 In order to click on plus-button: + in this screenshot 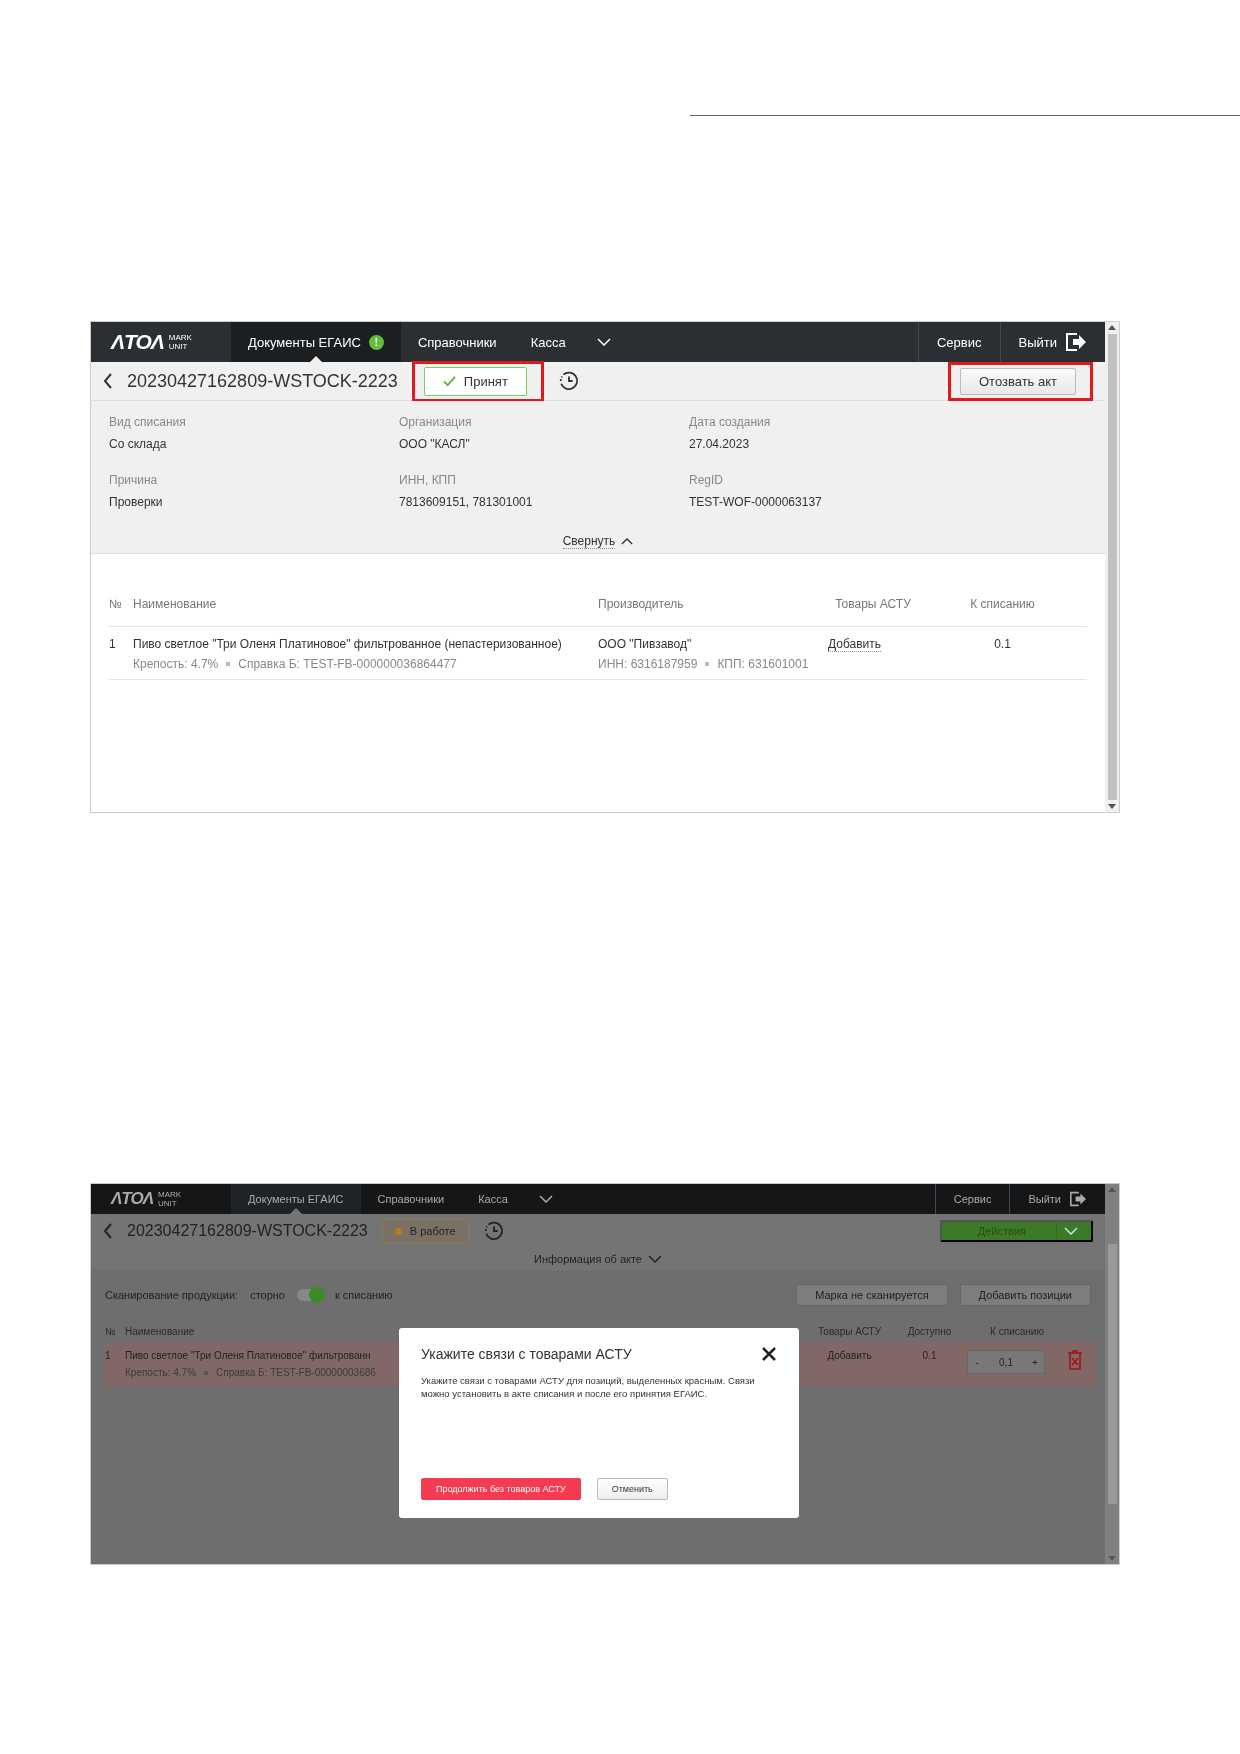, I will do `click(1035, 1362)`.